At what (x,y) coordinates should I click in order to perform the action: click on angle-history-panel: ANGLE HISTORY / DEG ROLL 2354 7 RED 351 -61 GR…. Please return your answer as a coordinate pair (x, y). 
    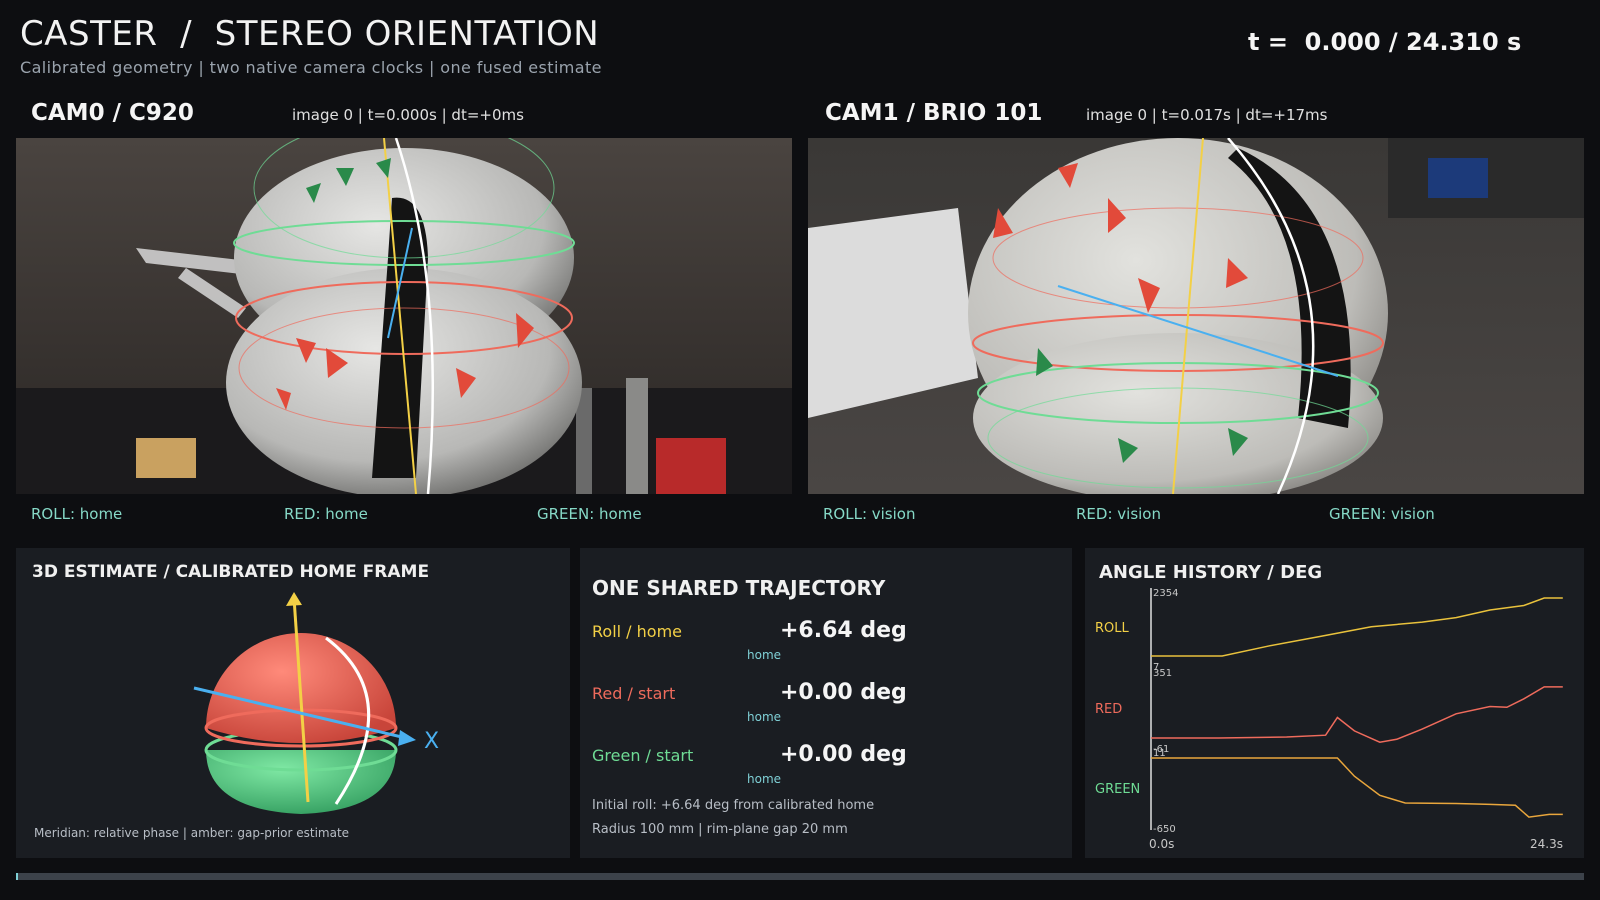
    Looking at the image, I should click on (1334, 703).